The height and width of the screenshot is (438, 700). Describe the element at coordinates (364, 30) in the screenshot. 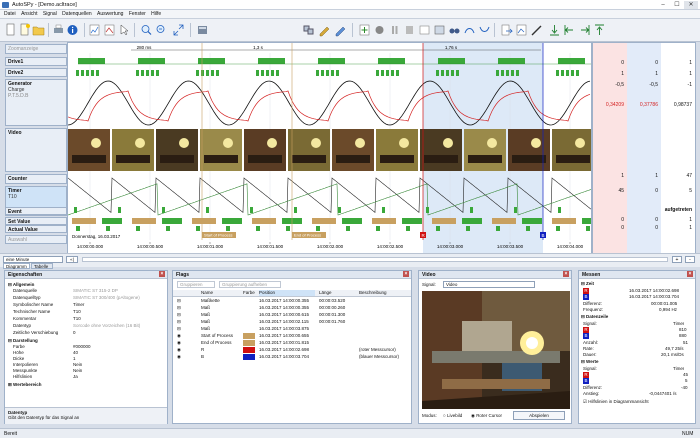

I see `record-add-icon` at that location.